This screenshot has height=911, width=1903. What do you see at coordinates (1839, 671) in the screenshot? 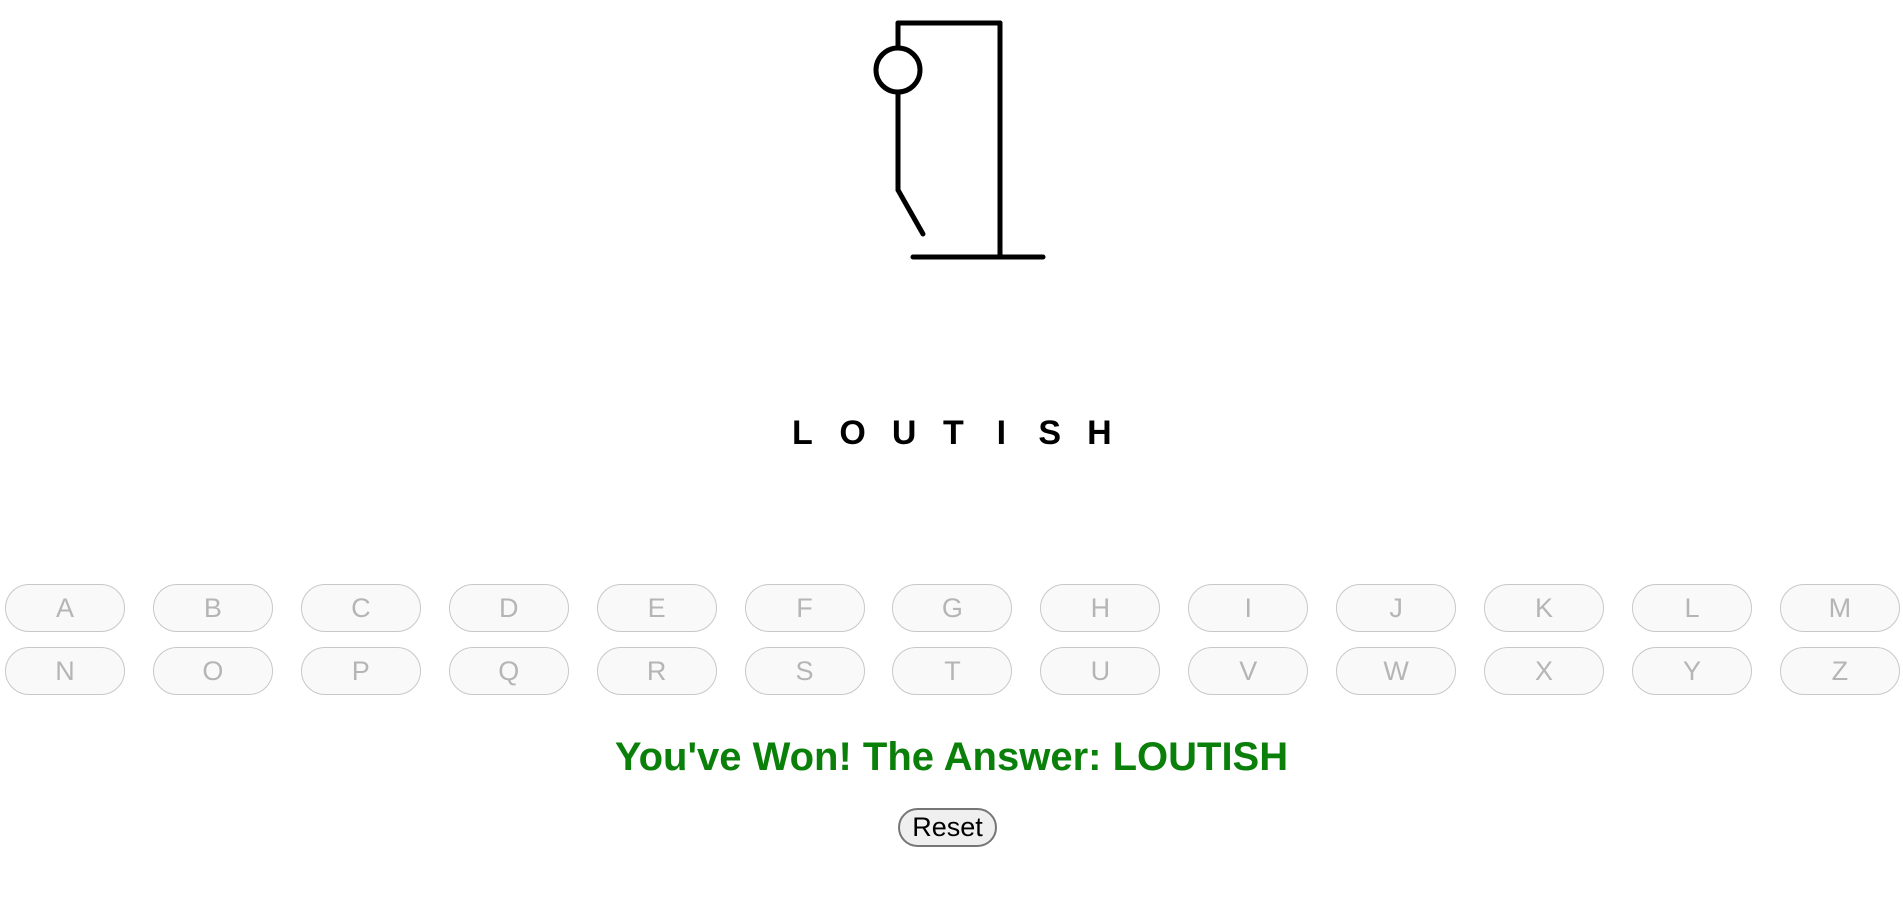
I see `letter-key-z: Z` at bounding box center [1839, 671].